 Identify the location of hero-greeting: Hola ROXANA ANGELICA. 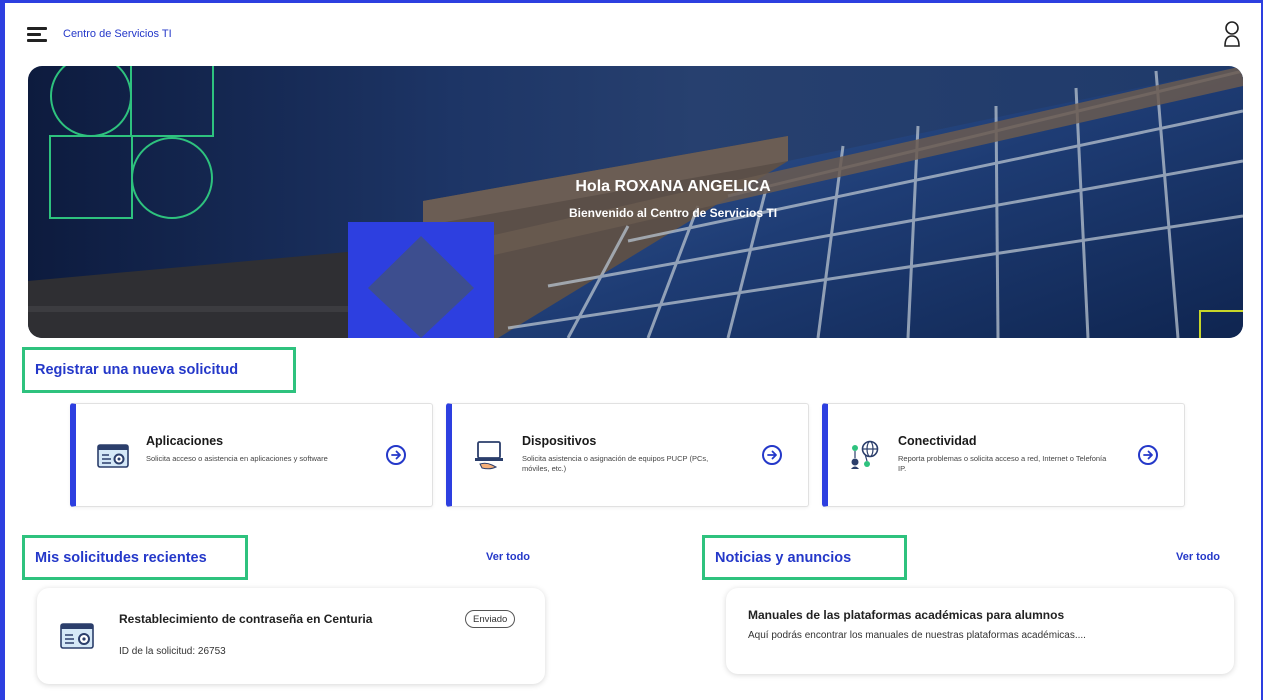
(673, 186).